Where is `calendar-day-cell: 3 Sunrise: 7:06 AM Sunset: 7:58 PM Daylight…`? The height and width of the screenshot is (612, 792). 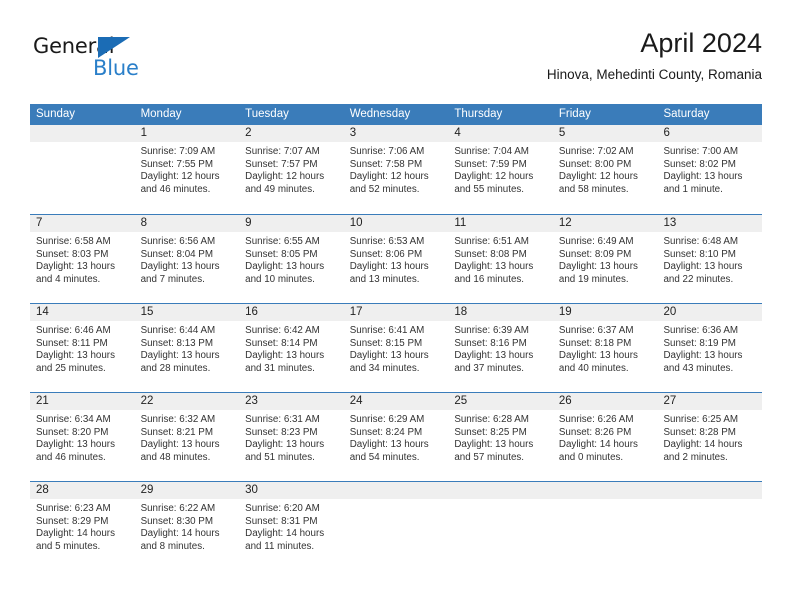
calendar-day-cell: 3 Sunrise: 7:06 AM Sunset: 7:58 PM Daylight… is located at coordinates (396, 169).